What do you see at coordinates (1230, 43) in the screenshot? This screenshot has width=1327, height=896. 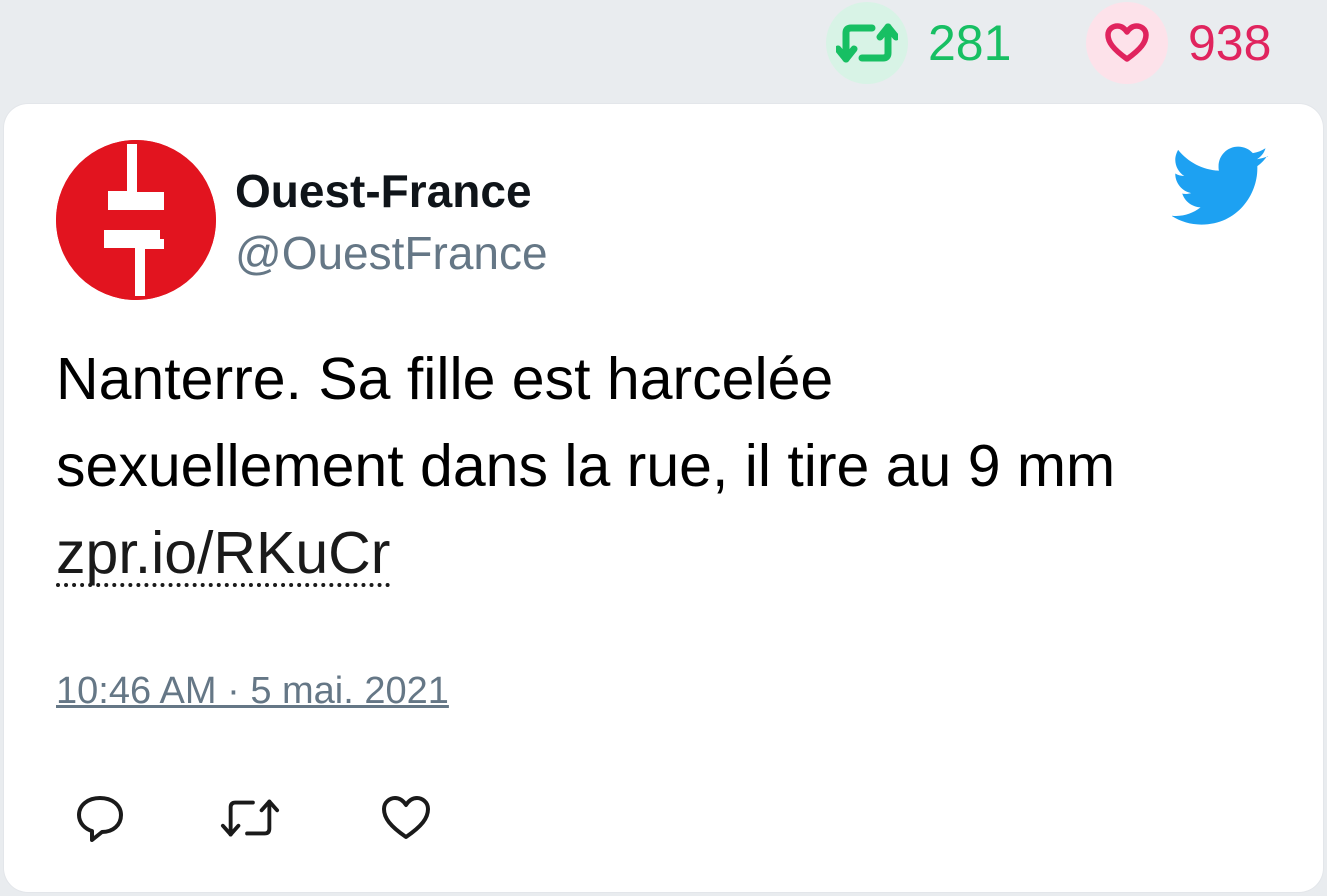 I see `like-count: 938` at bounding box center [1230, 43].